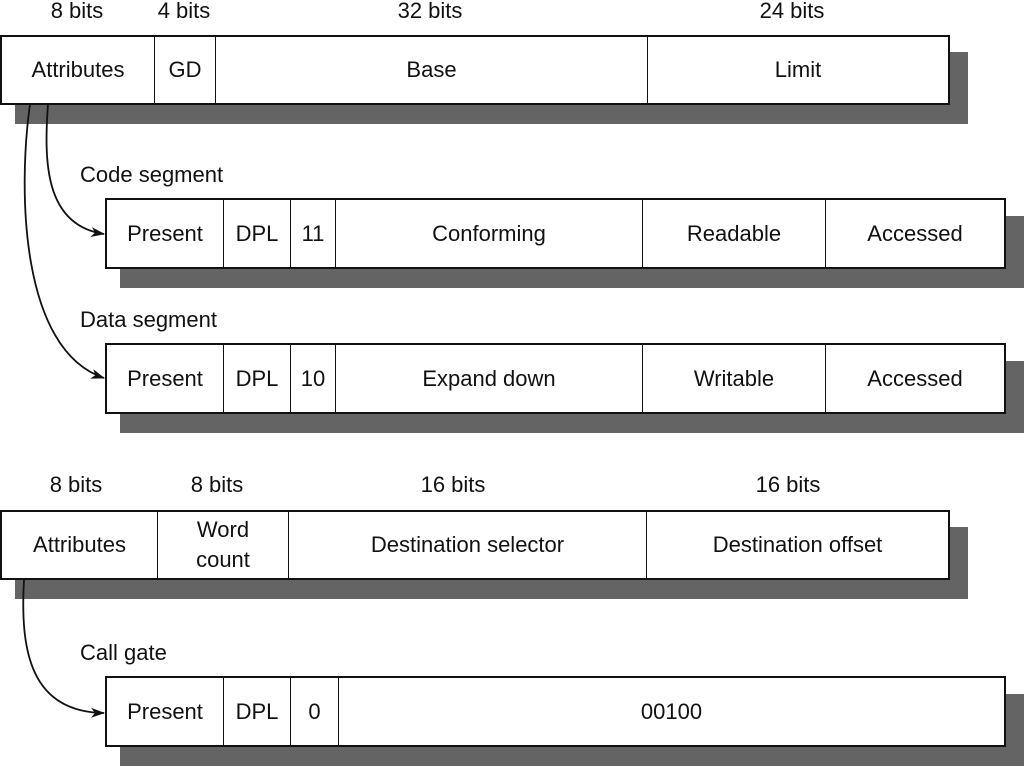 This screenshot has height=774, width=1024. What do you see at coordinates (468, 545) in the screenshot?
I see `field-destination-selector: Destination selector` at bounding box center [468, 545].